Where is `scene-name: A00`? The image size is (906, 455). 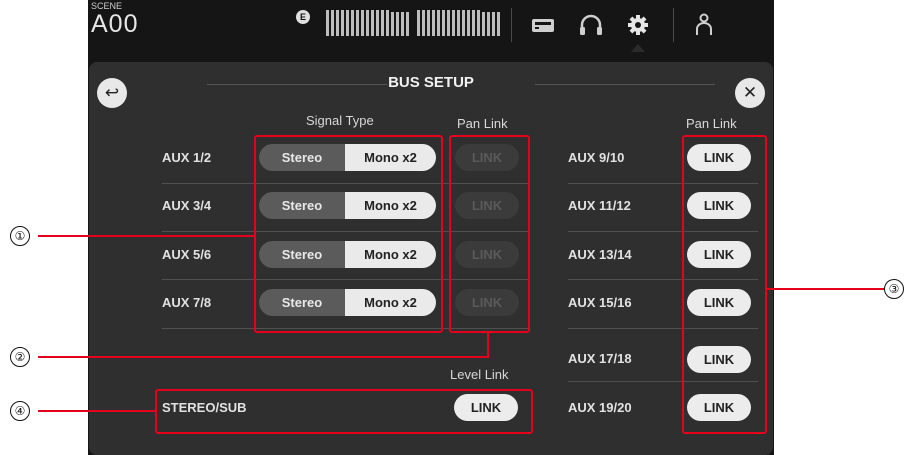 scene-name: A00 is located at coordinates (114, 24).